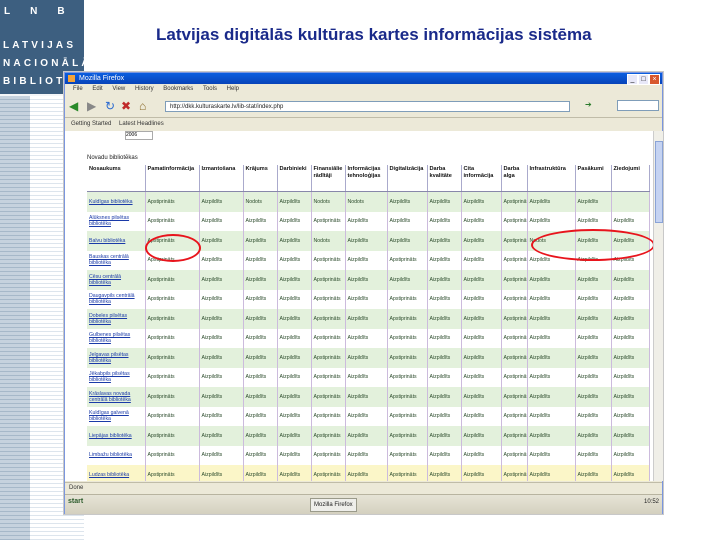 The width and height of the screenshot is (720, 540). Describe the element at coordinates (73, 106) in the screenshot. I see `back-icon: ◀` at that location.